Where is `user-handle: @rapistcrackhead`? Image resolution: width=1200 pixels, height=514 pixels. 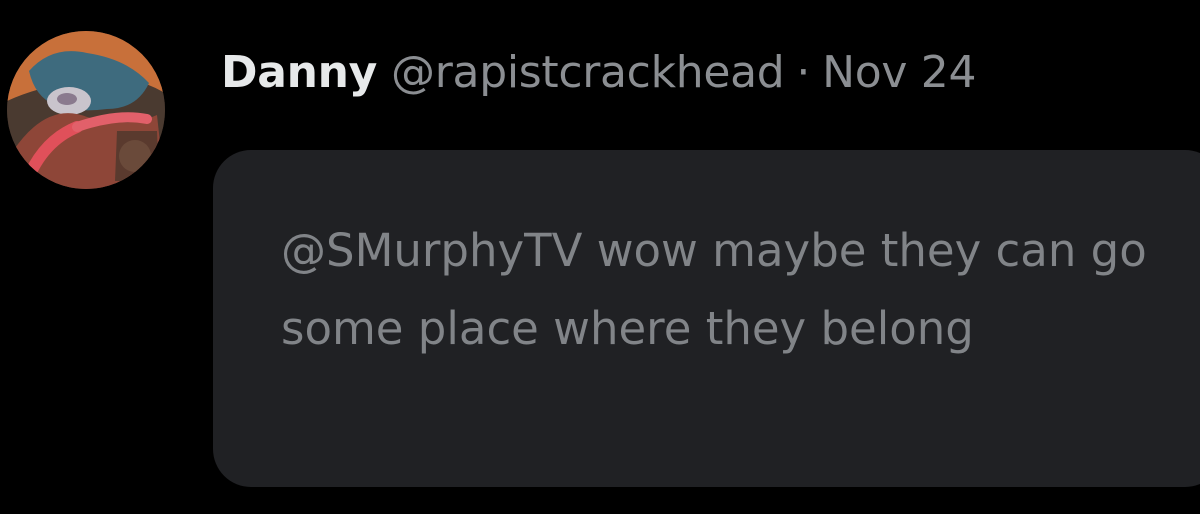
user-handle: @rapistcrackhead is located at coordinates (588, 73).